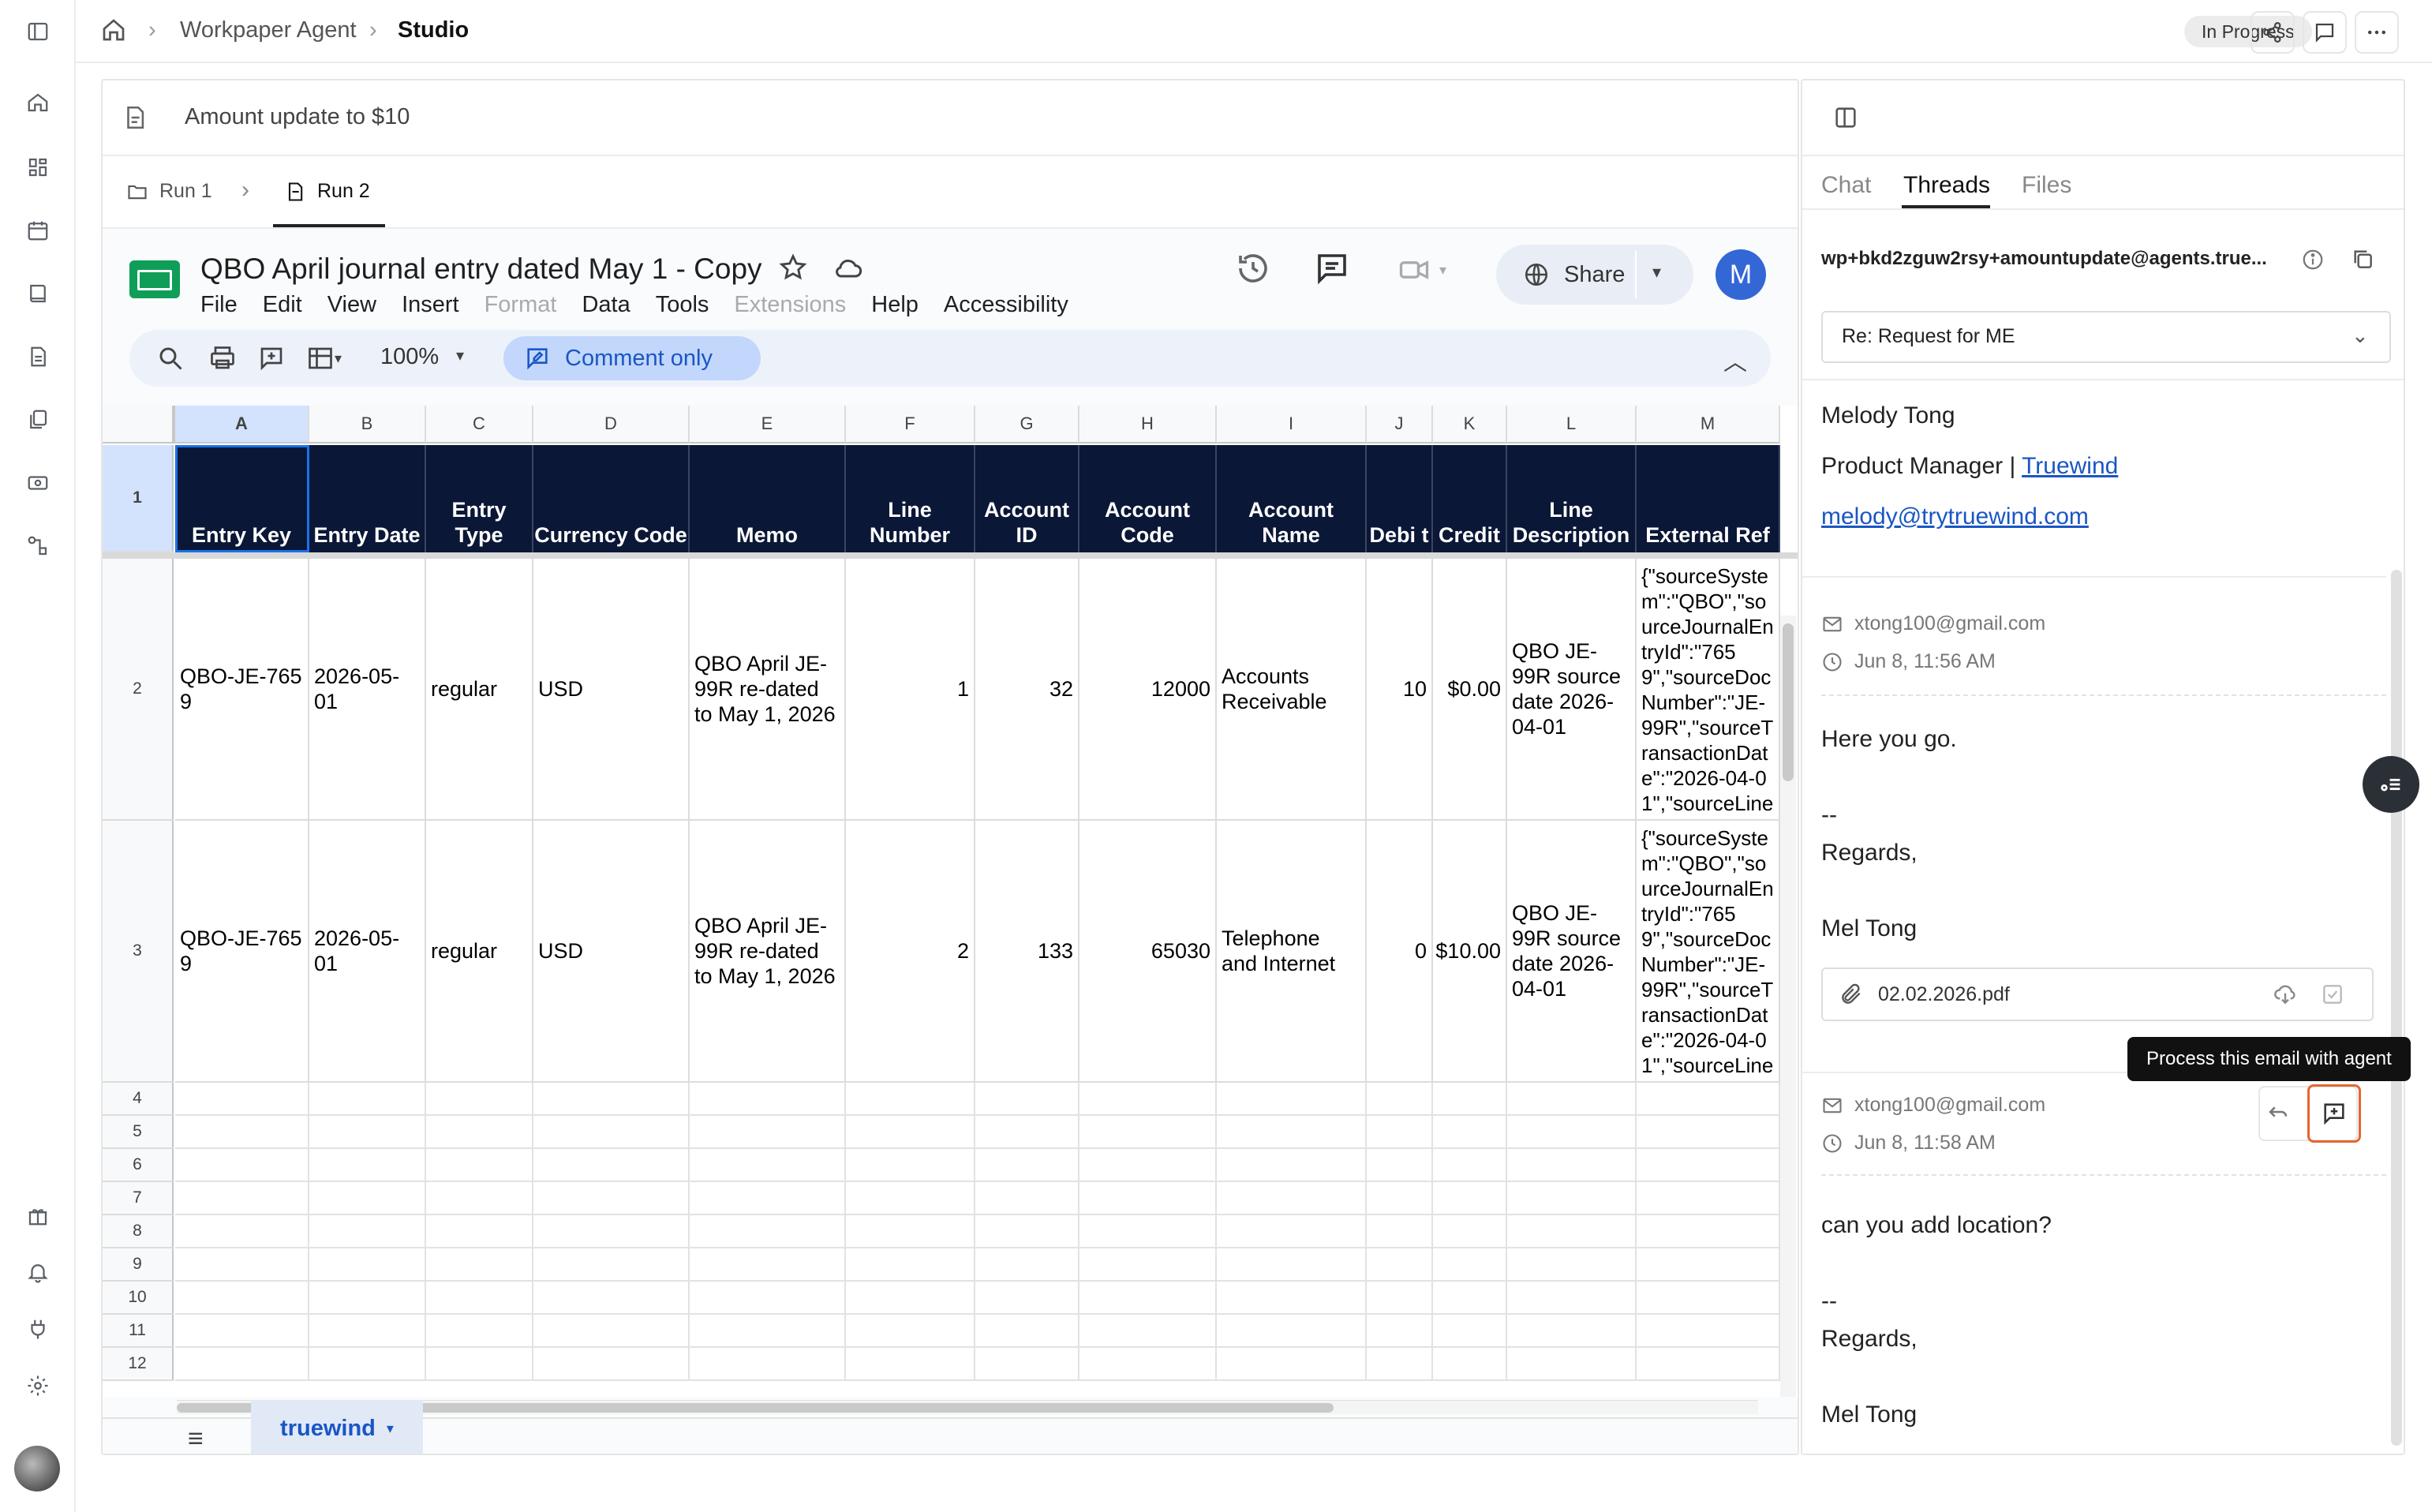  I want to click on row-header: 8, so click(139, 1231).